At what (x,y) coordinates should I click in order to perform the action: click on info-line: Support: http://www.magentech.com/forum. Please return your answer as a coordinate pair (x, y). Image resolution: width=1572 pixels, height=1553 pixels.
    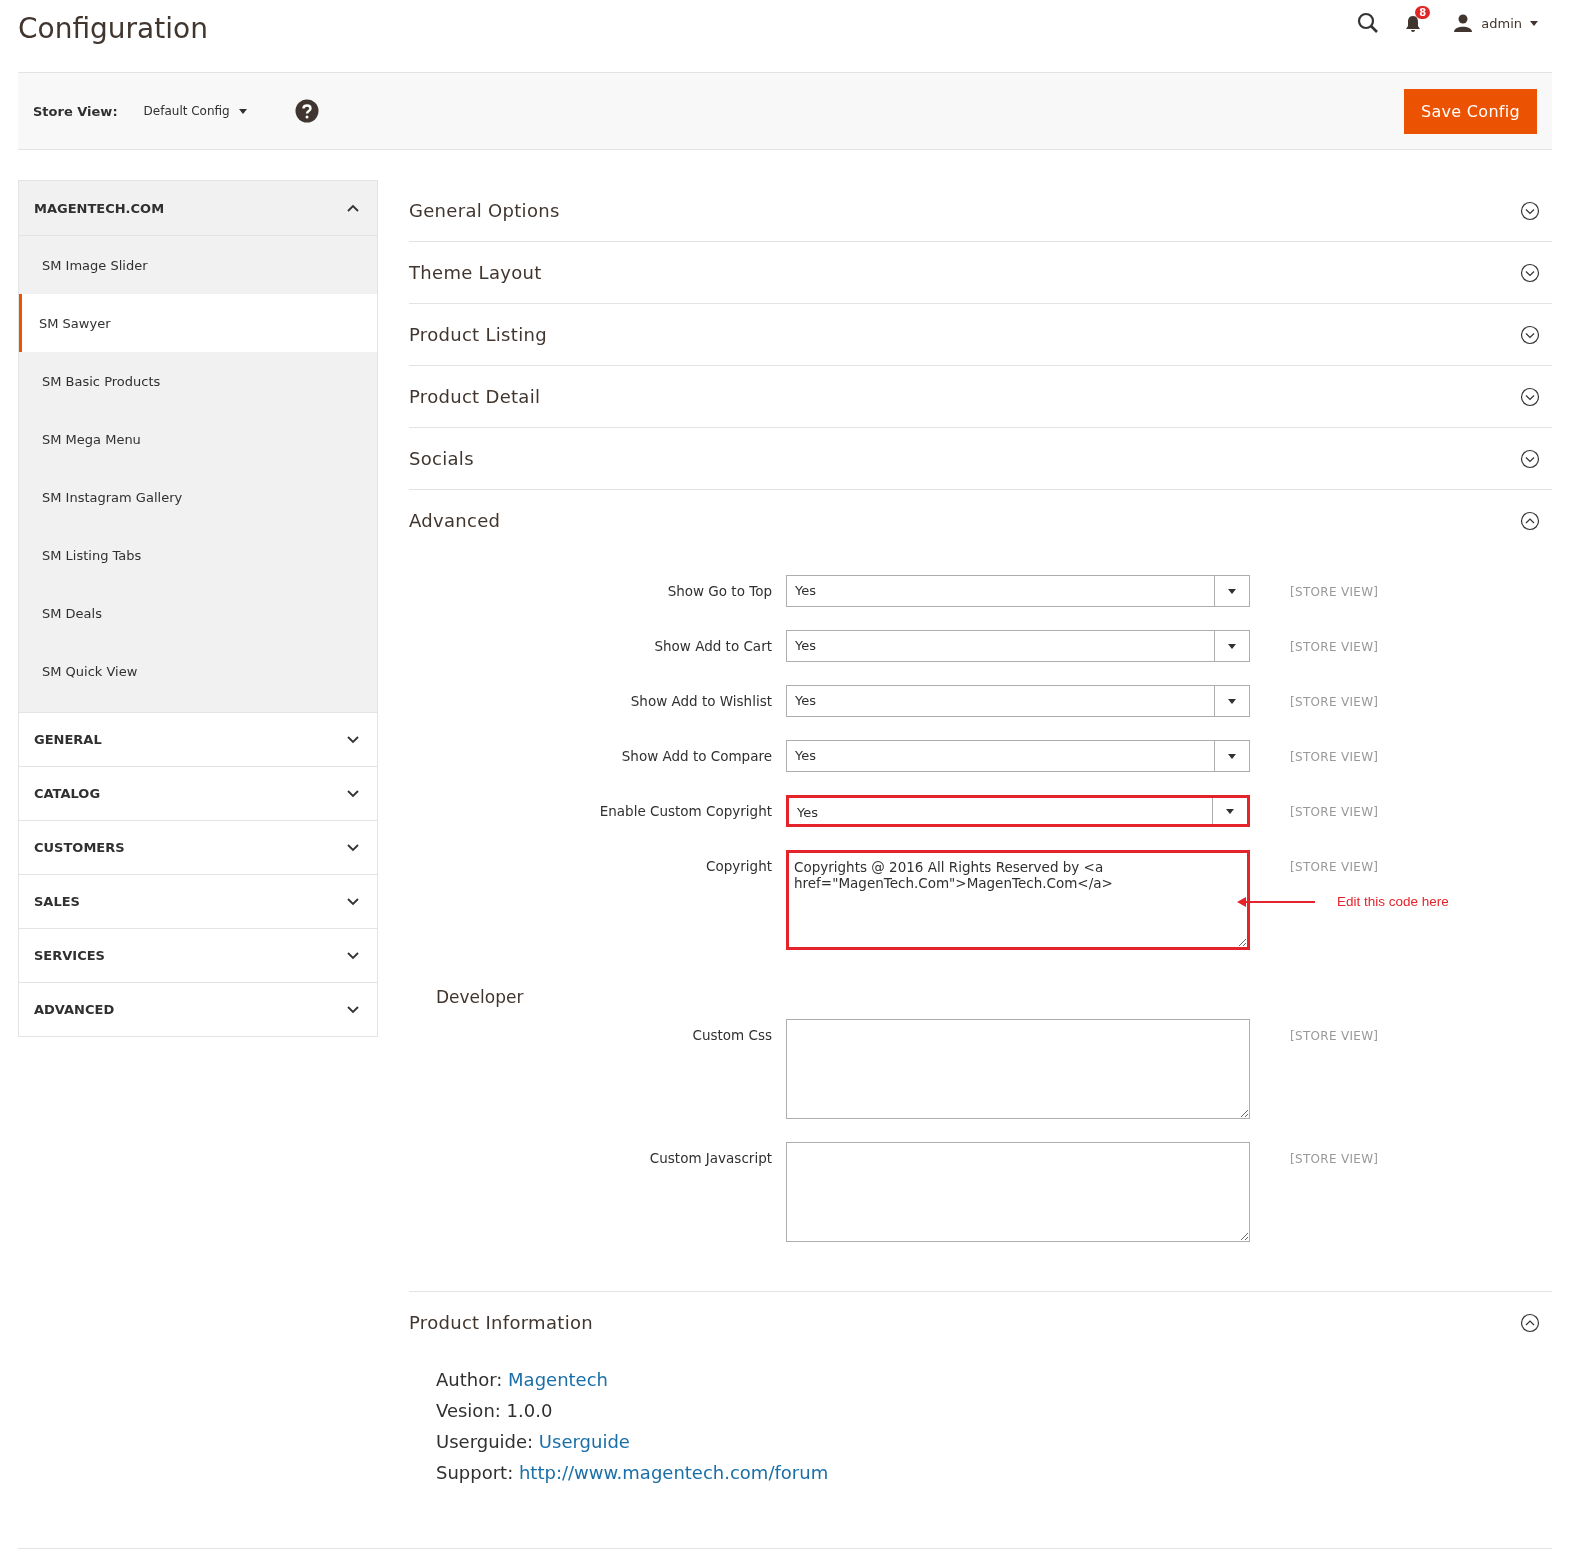
    Looking at the image, I should click on (633, 1472).